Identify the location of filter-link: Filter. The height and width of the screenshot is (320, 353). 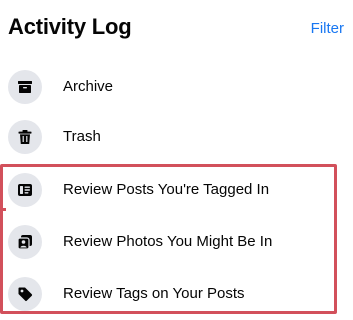
(327, 28).